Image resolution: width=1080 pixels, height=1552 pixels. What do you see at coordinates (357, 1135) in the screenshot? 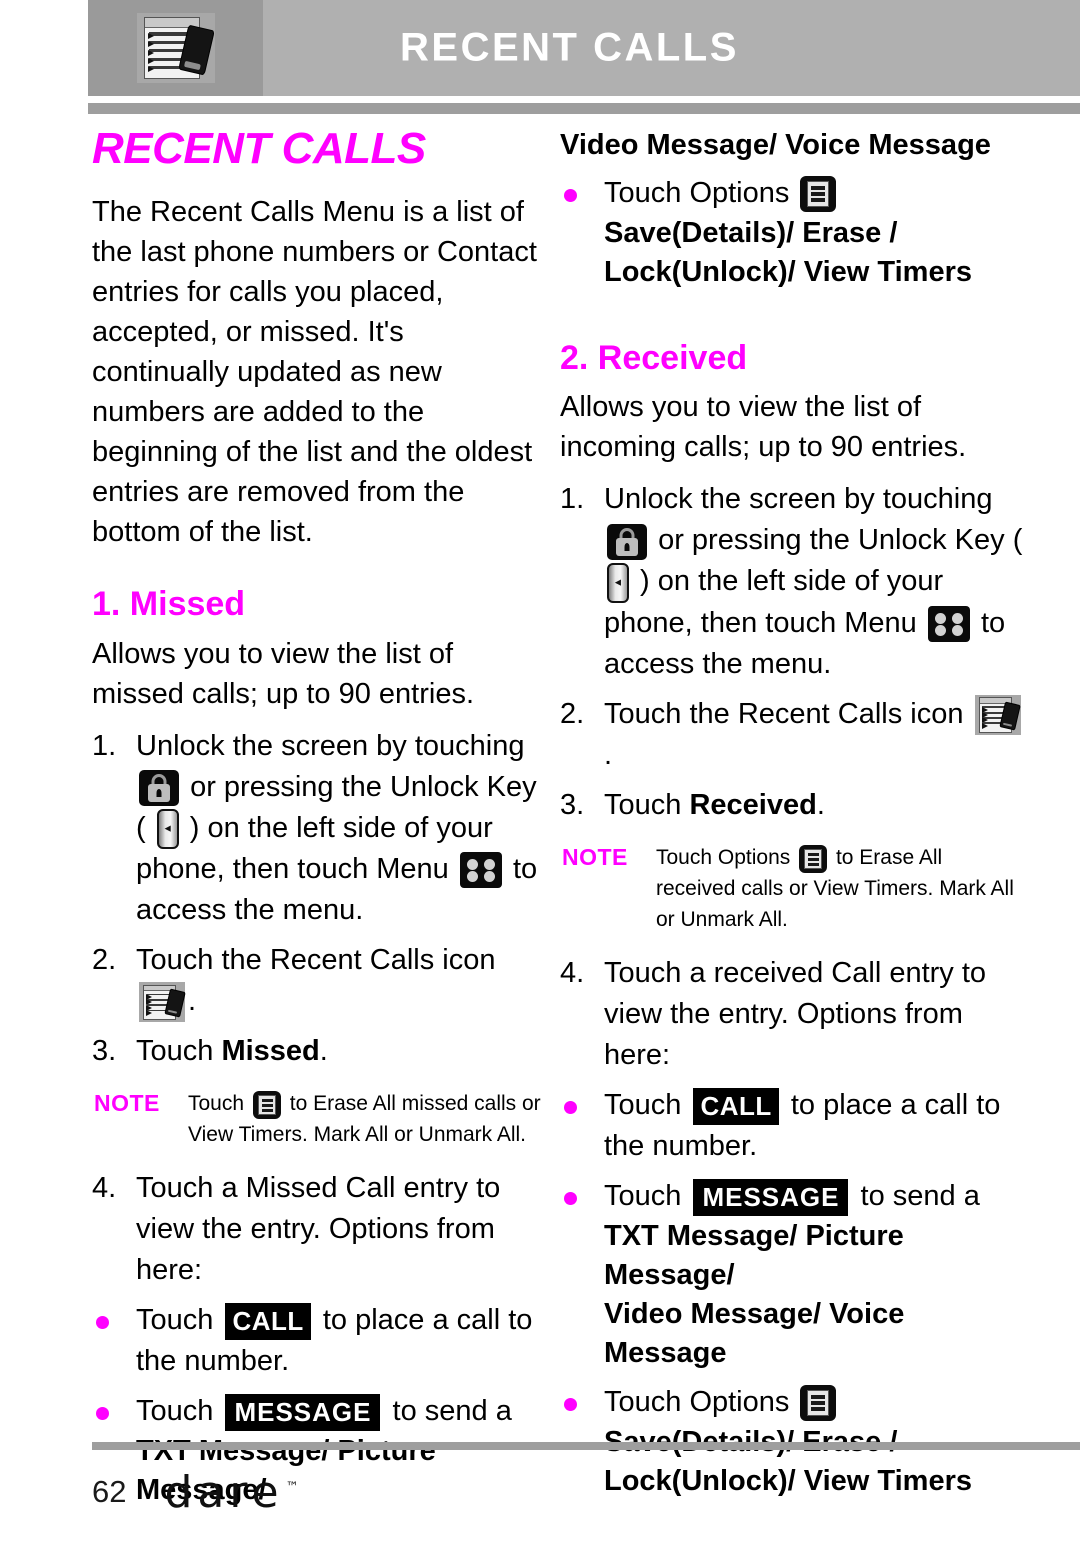
I see `note-line-2: View Timers. Mark All or Unmark All.` at bounding box center [357, 1135].